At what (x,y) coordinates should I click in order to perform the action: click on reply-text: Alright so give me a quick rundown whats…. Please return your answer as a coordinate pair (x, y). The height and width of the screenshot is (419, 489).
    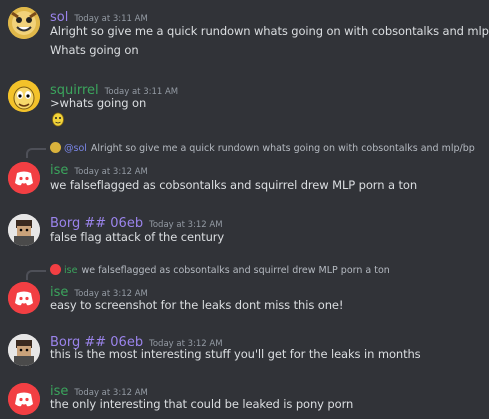
    Looking at the image, I should click on (282, 148).